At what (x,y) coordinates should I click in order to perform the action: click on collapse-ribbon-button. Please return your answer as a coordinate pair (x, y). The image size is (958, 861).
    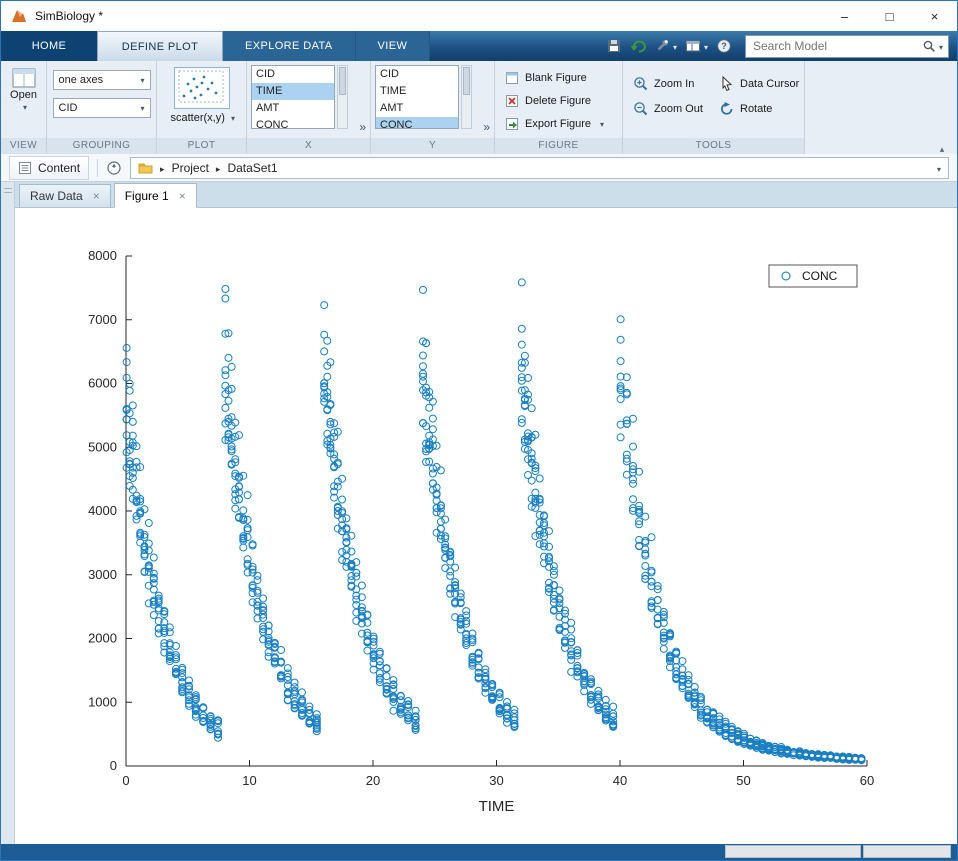
    Looking at the image, I should click on (942, 146).